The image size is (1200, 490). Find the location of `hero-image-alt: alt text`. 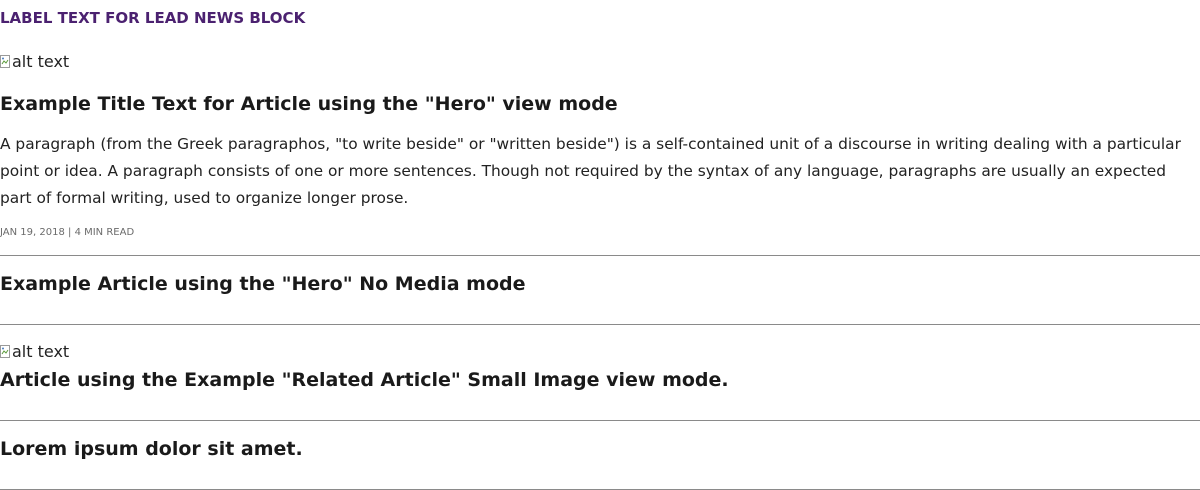

hero-image-alt: alt text is located at coordinates (41, 61).